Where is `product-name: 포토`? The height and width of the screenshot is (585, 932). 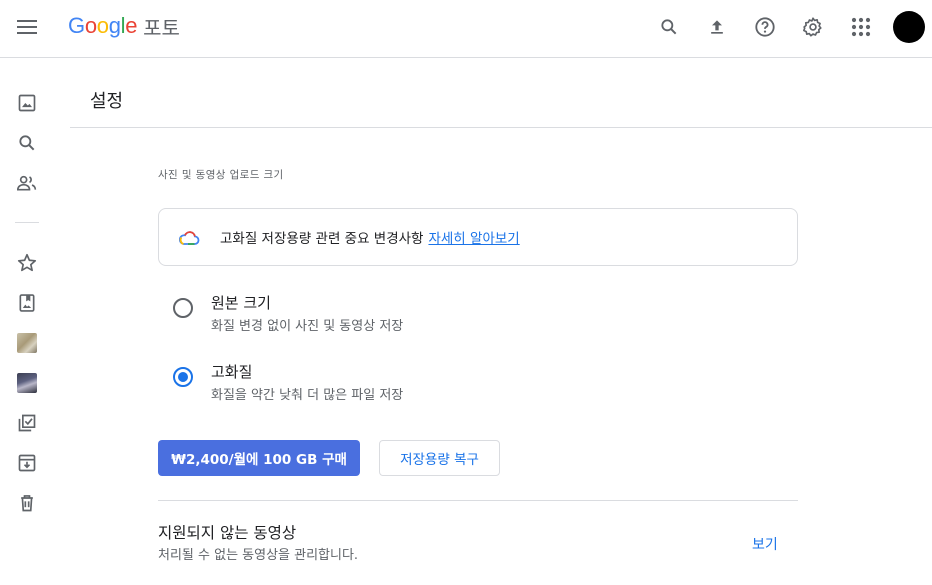
product-name: 포토 is located at coordinates (161, 27).